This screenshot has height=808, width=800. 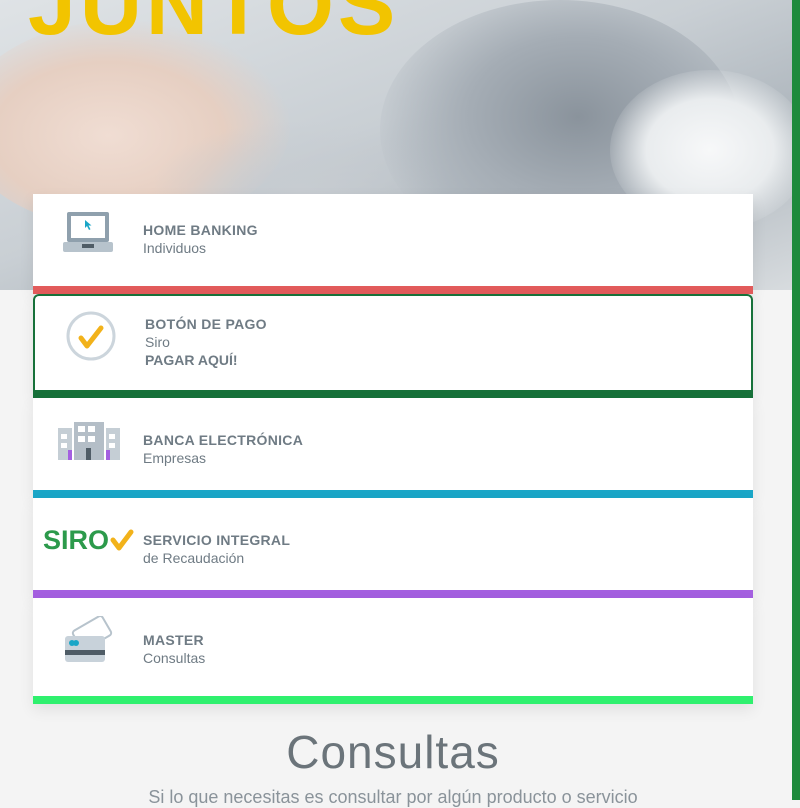 I want to click on card-title: SERVICIO INTEGRAL, so click(x=217, y=540).